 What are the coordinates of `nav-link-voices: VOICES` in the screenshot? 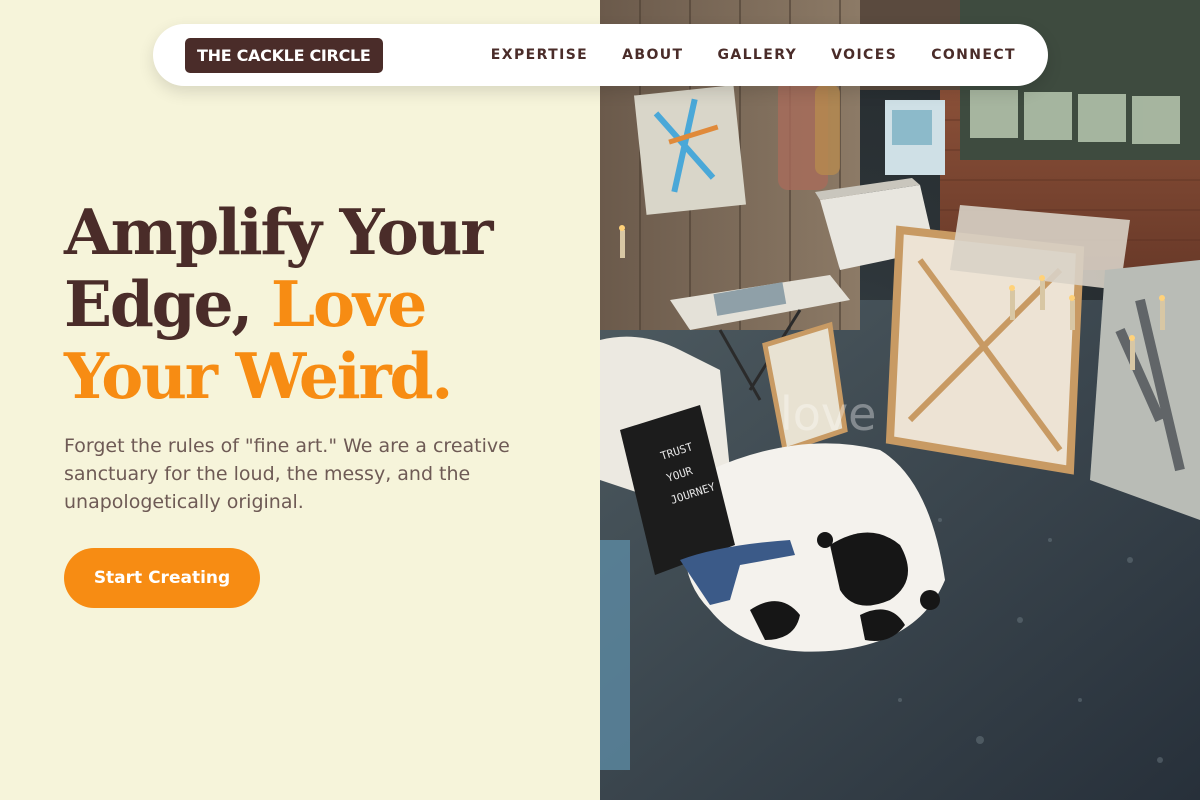 It's located at (864, 55).